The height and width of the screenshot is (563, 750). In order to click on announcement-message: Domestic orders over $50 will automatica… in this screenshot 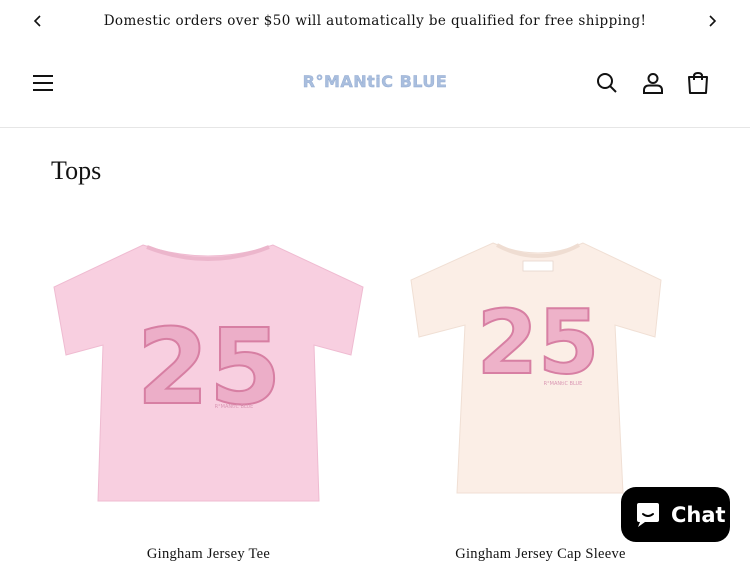, I will do `click(375, 21)`.